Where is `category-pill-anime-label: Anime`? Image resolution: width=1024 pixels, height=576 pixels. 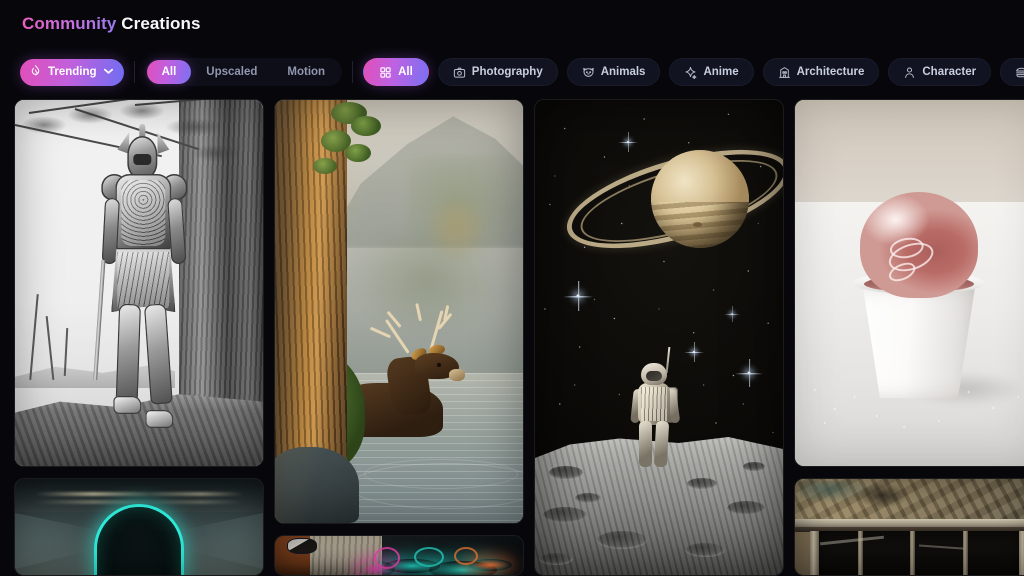
category-pill-anime-label: Anime is located at coordinates (721, 72).